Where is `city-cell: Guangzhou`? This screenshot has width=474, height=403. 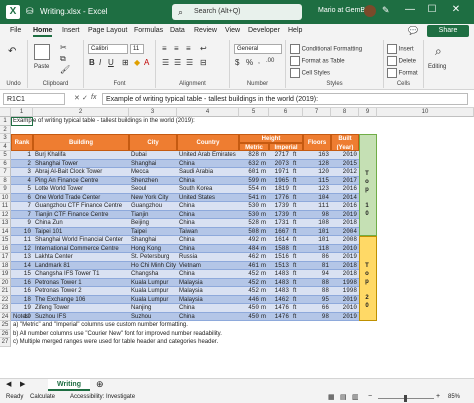
city-cell: Guangzhou is located at coordinates (153, 206).